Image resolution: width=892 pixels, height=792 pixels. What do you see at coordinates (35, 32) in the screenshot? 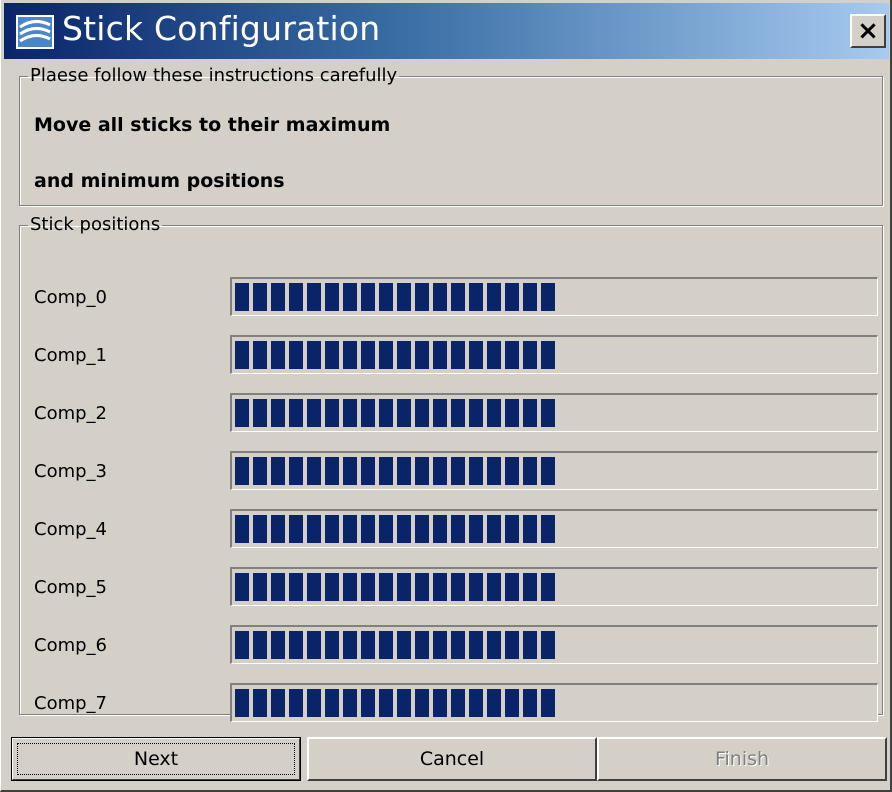
I see `app-logo-icon` at bounding box center [35, 32].